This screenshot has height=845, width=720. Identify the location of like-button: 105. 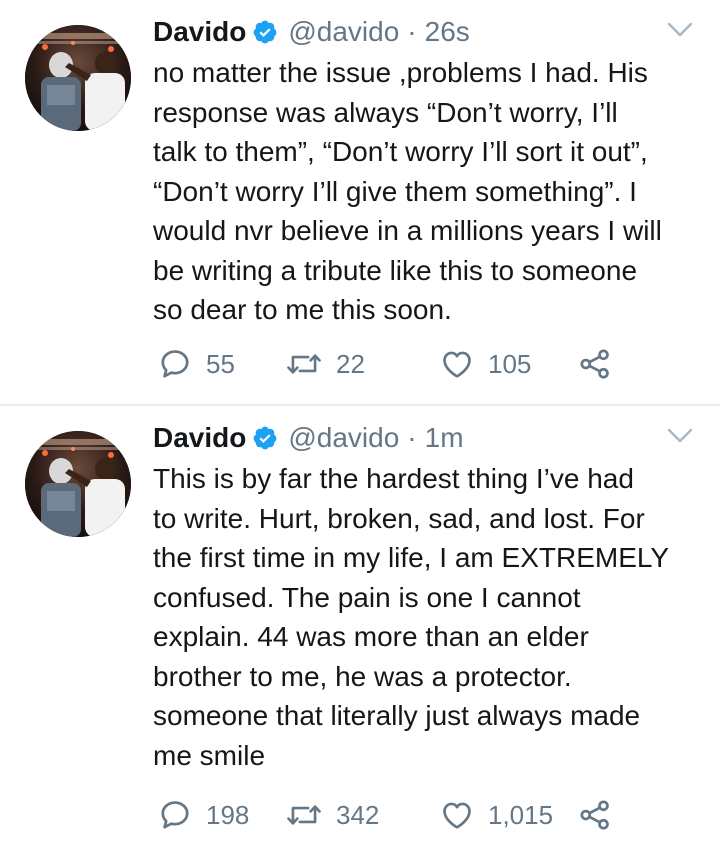
(485, 364).